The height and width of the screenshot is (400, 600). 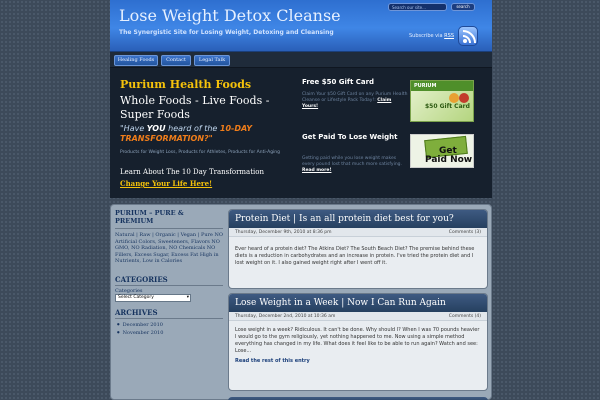 I want to click on search-button: search, so click(x=463, y=7).